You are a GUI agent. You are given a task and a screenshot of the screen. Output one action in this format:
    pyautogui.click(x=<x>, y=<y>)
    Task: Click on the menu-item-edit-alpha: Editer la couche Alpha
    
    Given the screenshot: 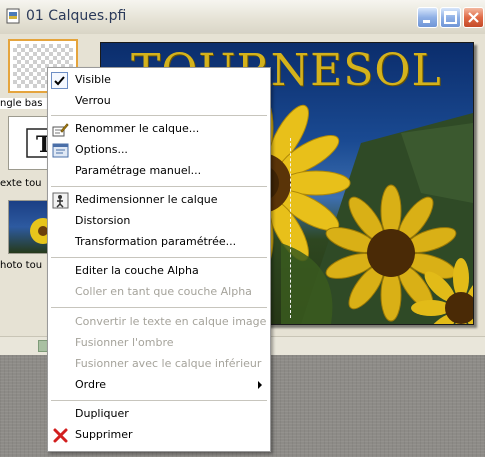 What is the action you would take?
    pyautogui.click(x=159, y=271)
    